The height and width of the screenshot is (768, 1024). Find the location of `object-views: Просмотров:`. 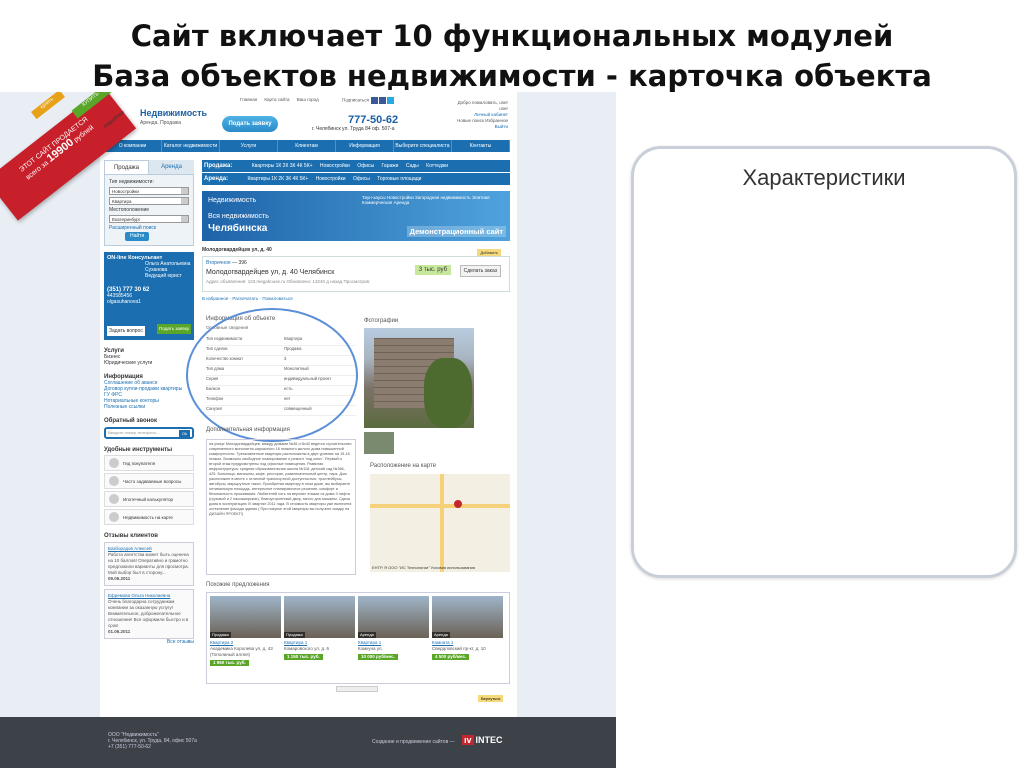

object-views: Просмотров: is located at coordinates (357, 281).